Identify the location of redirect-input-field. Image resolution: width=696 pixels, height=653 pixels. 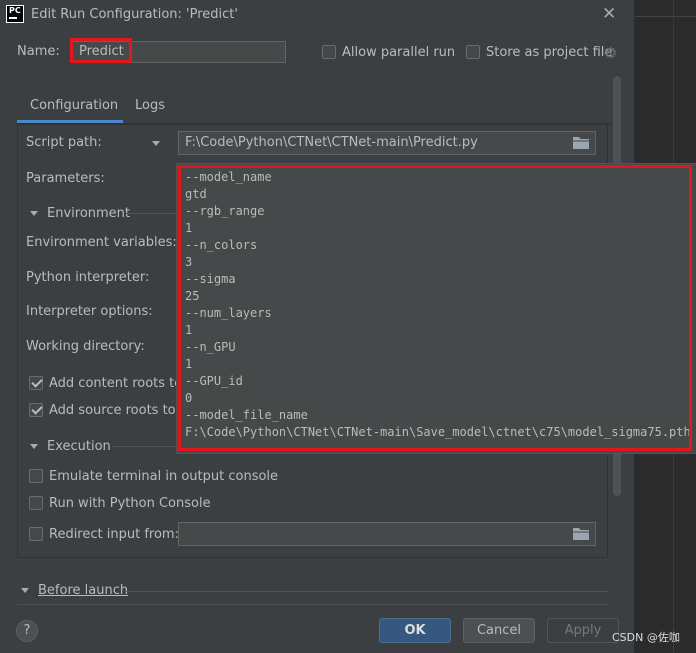
(387, 534).